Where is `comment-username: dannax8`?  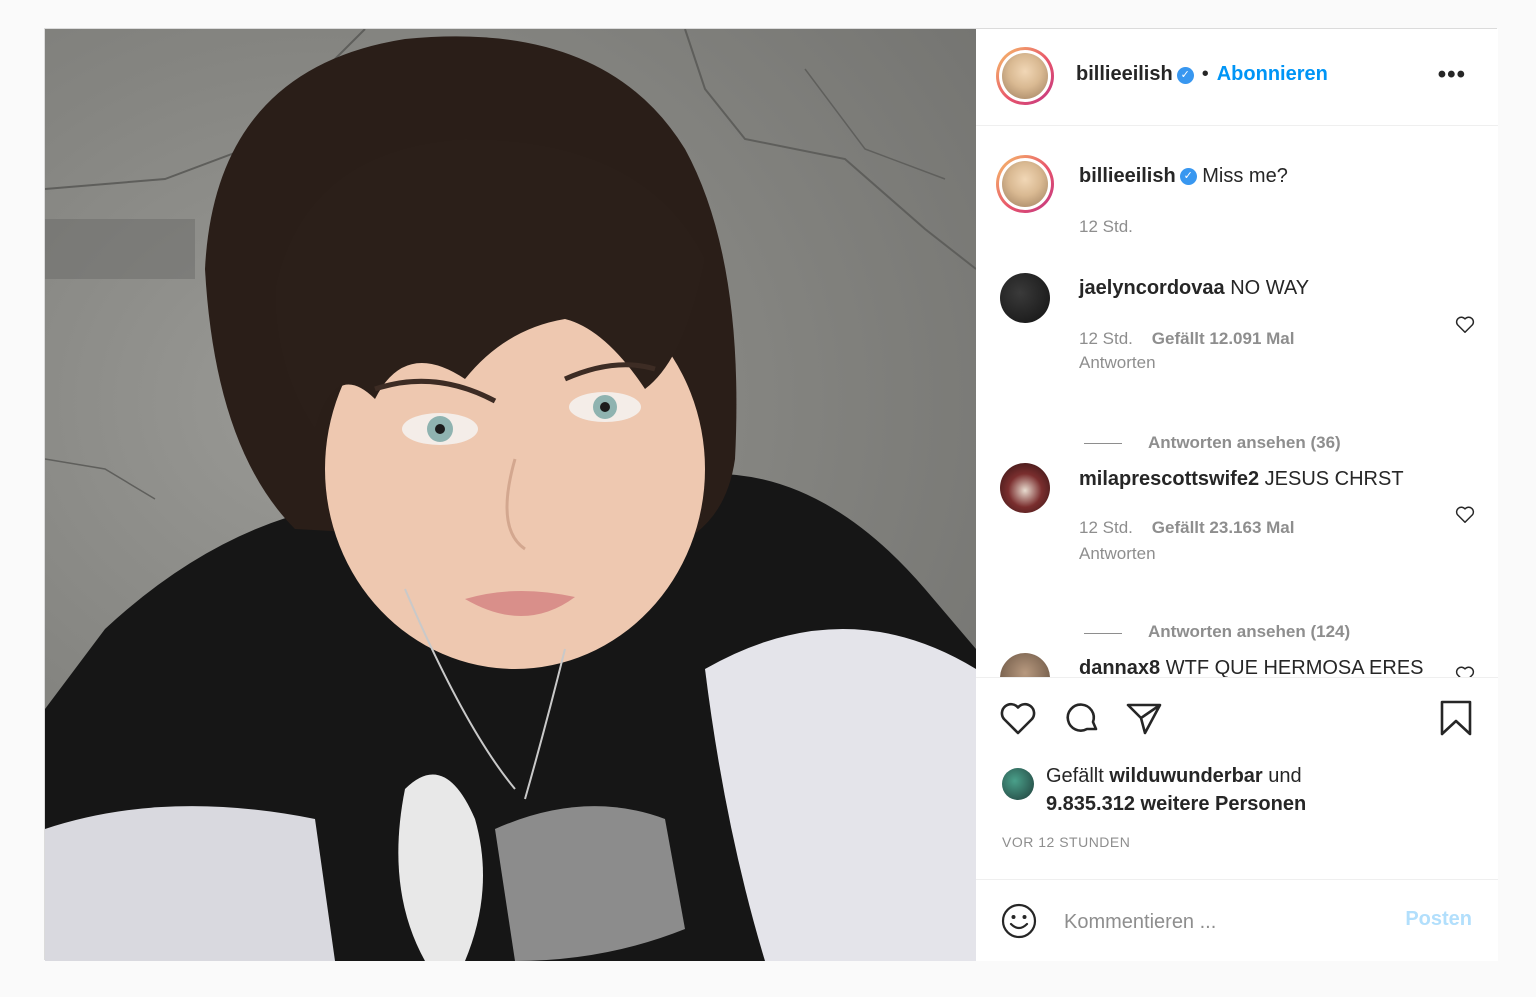
comment-username: dannax8 is located at coordinates (1119, 667).